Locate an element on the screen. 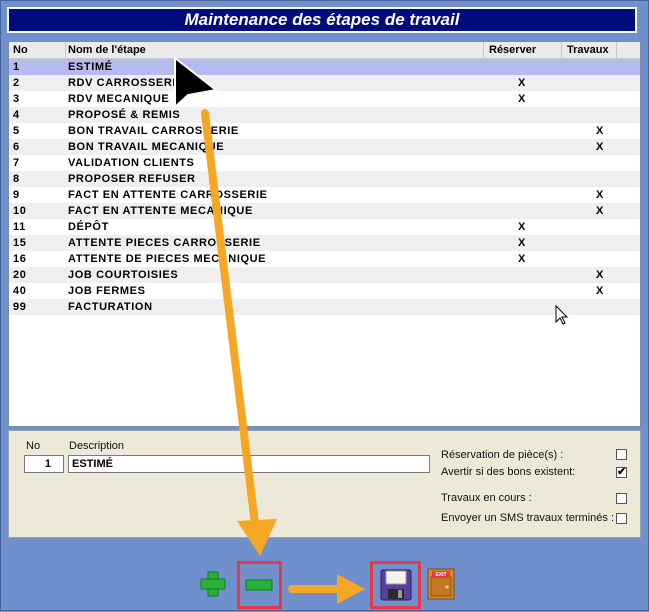  plus-icon is located at coordinates (213, 584).